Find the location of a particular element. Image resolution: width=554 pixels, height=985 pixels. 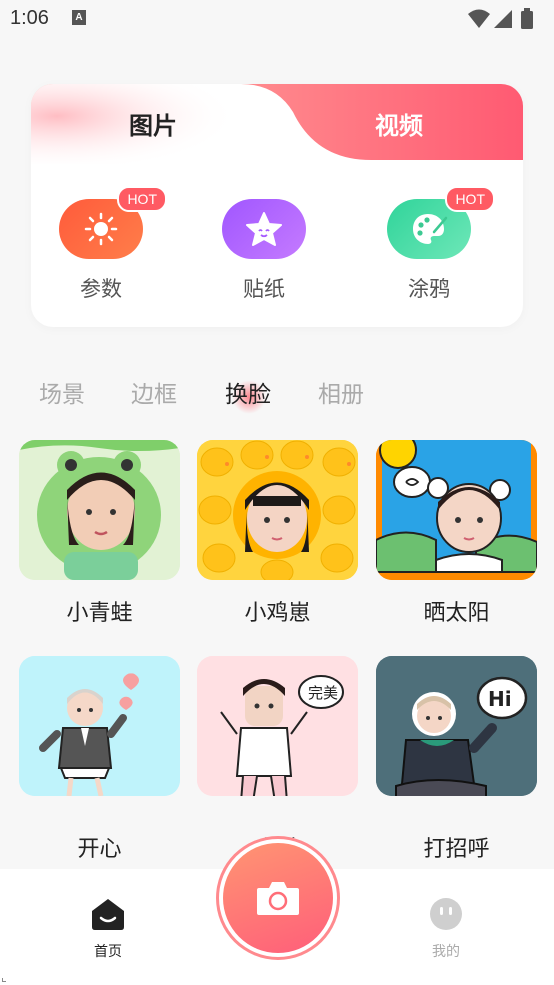

template-thumb-chick is located at coordinates (277, 510).